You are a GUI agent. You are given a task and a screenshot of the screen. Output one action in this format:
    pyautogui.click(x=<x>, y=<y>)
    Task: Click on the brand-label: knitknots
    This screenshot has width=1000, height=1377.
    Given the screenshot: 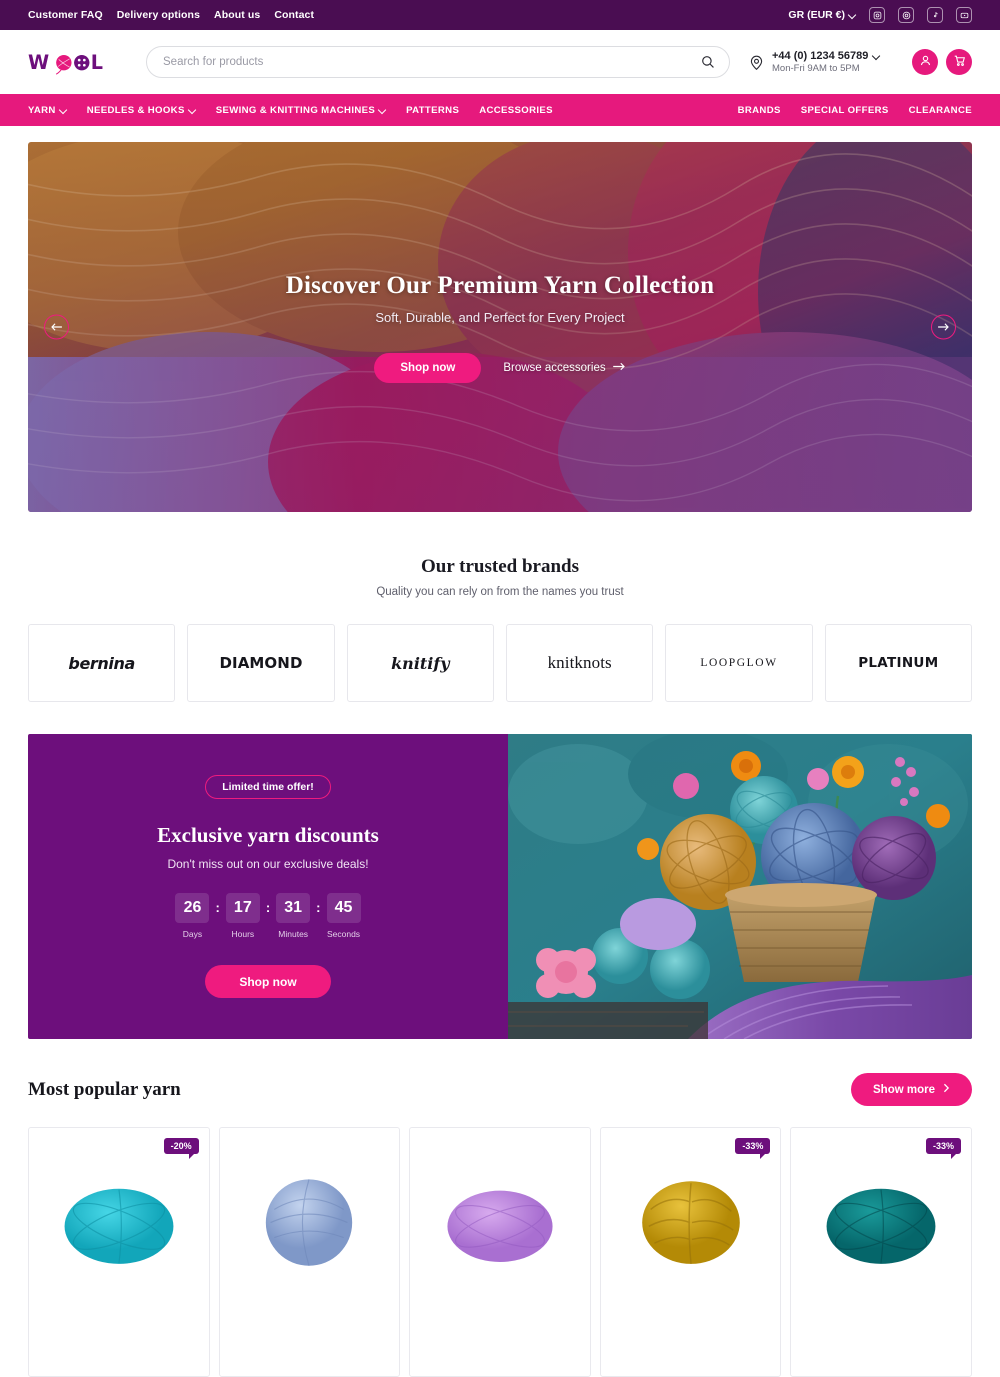 What is the action you would take?
    pyautogui.click(x=579, y=662)
    